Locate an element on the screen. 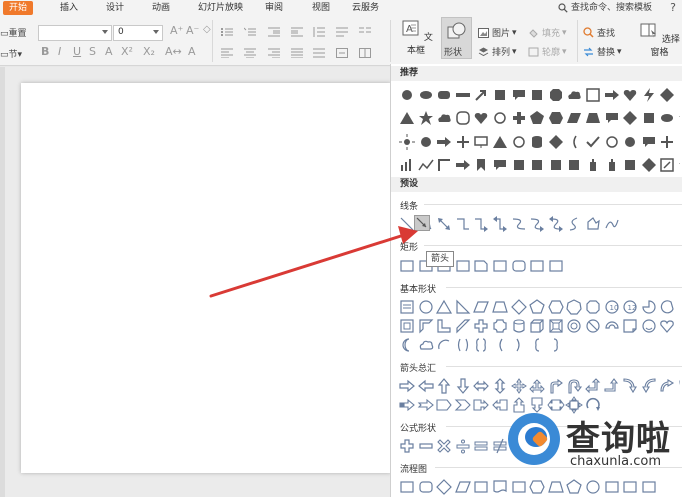 This screenshot has height=497, width=682. section-button: ▭节▾ is located at coordinates (11, 53).